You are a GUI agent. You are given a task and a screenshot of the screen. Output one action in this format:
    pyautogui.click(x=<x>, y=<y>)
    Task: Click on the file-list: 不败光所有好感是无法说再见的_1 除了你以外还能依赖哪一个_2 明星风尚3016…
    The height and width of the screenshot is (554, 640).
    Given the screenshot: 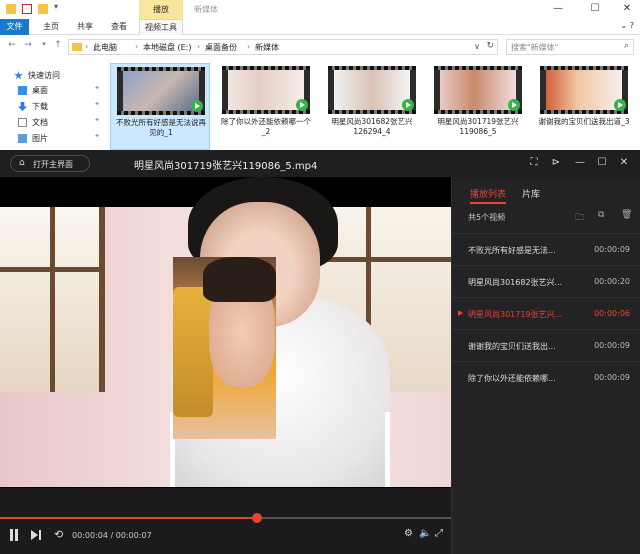 What is the action you would take?
    pyautogui.click(x=375, y=106)
    